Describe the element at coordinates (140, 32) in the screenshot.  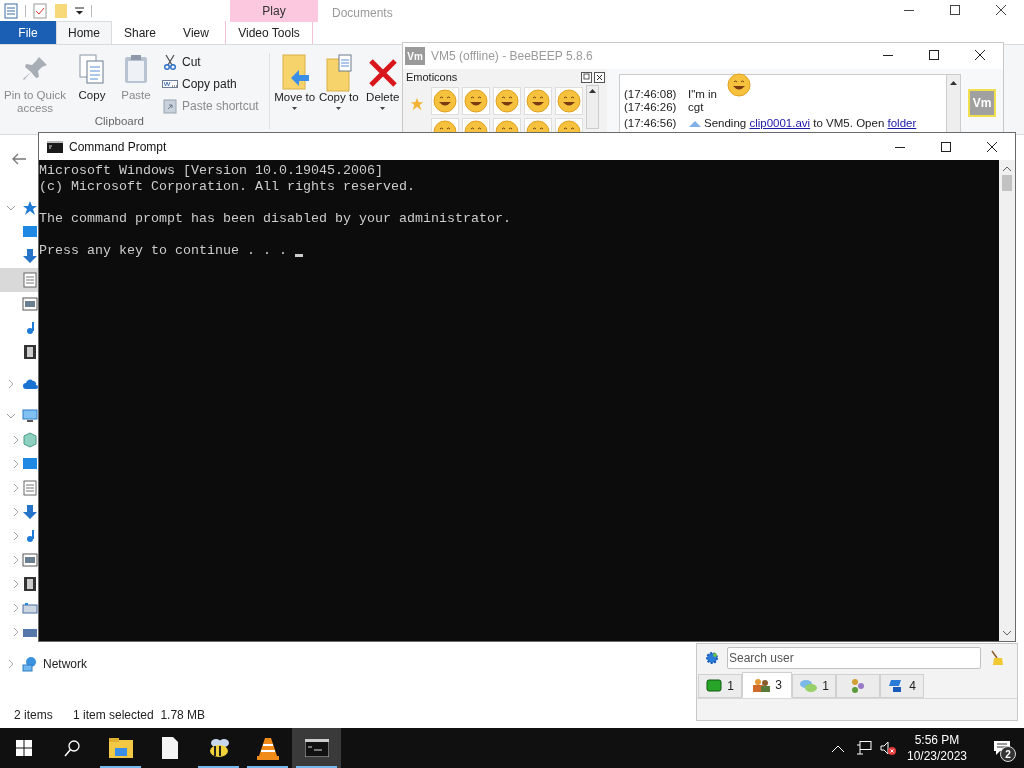
I see `ribbon-tab: Share` at that location.